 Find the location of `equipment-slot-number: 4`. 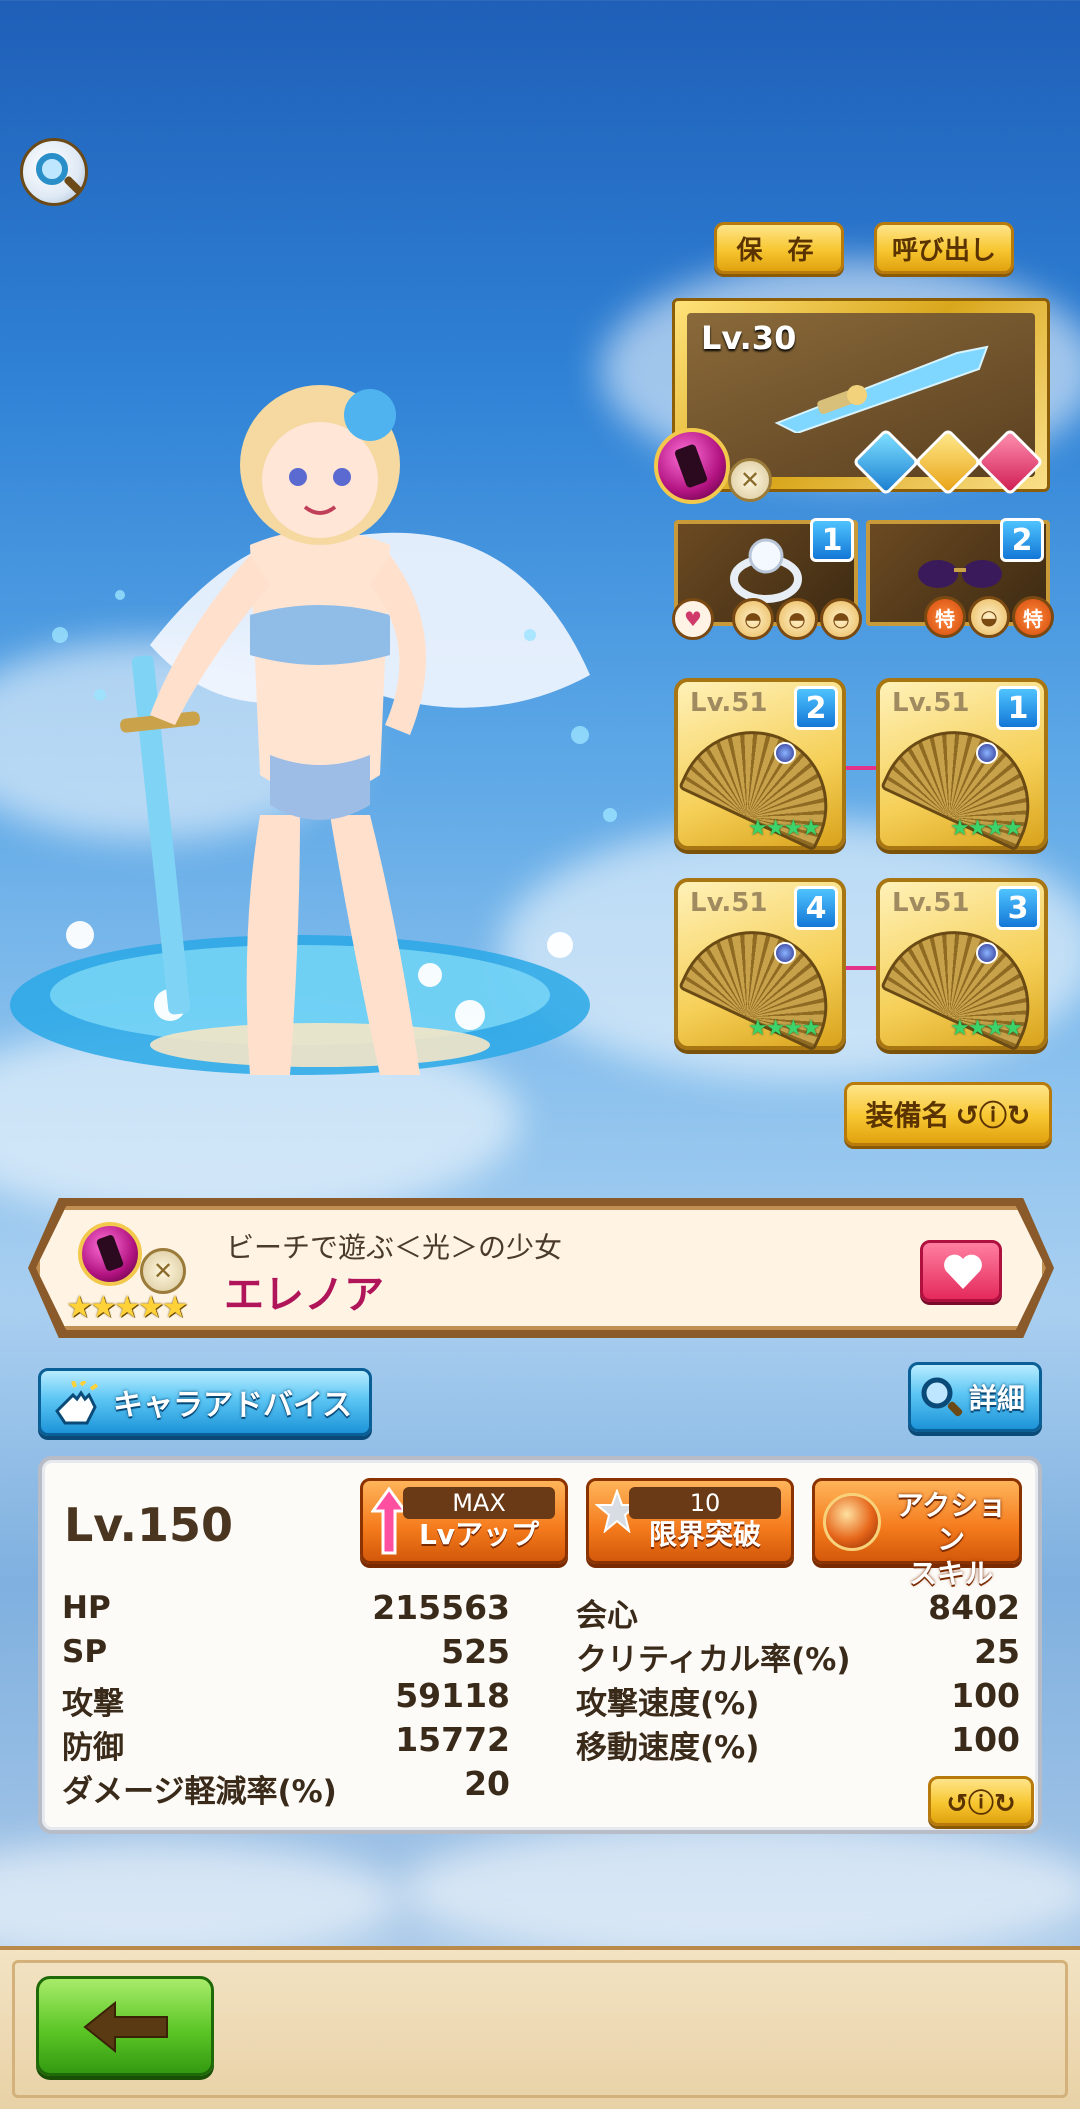

equipment-slot-number: 4 is located at coordinates (816, 908).